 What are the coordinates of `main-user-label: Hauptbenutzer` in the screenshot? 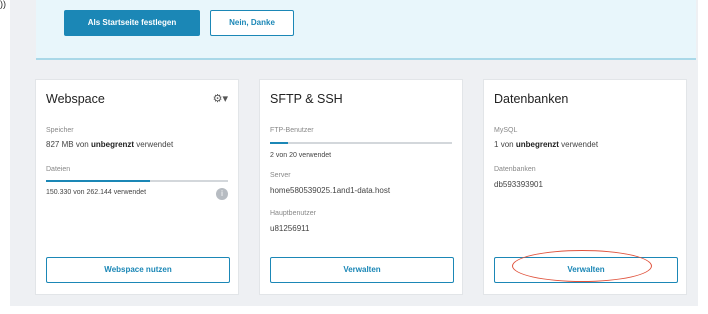 It's located at (293, 213).